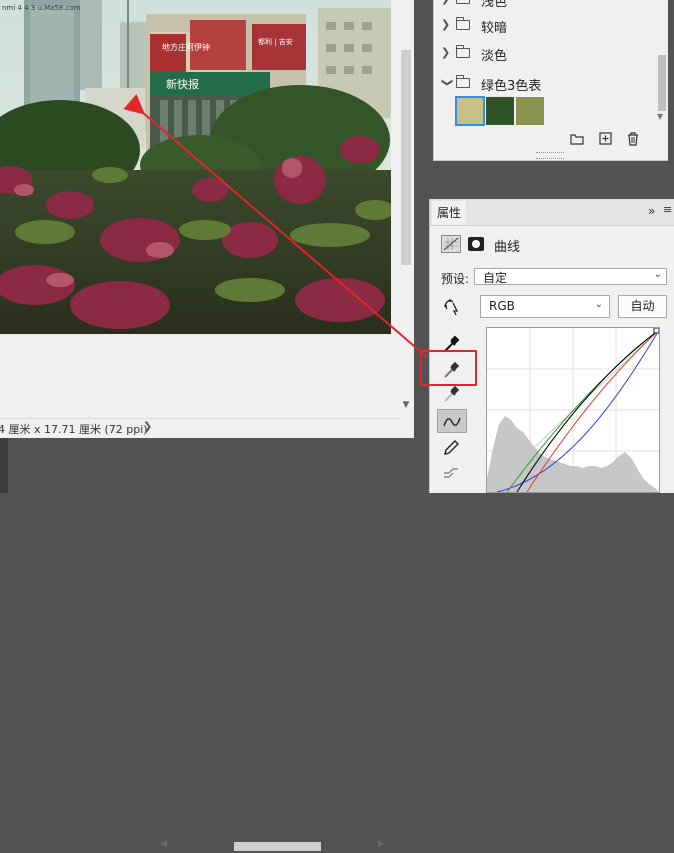 Image resolution: width=674 pixels, height=853 pixels. I want to click on status-menu-chevron-icon: ❯, so click(147, 426).